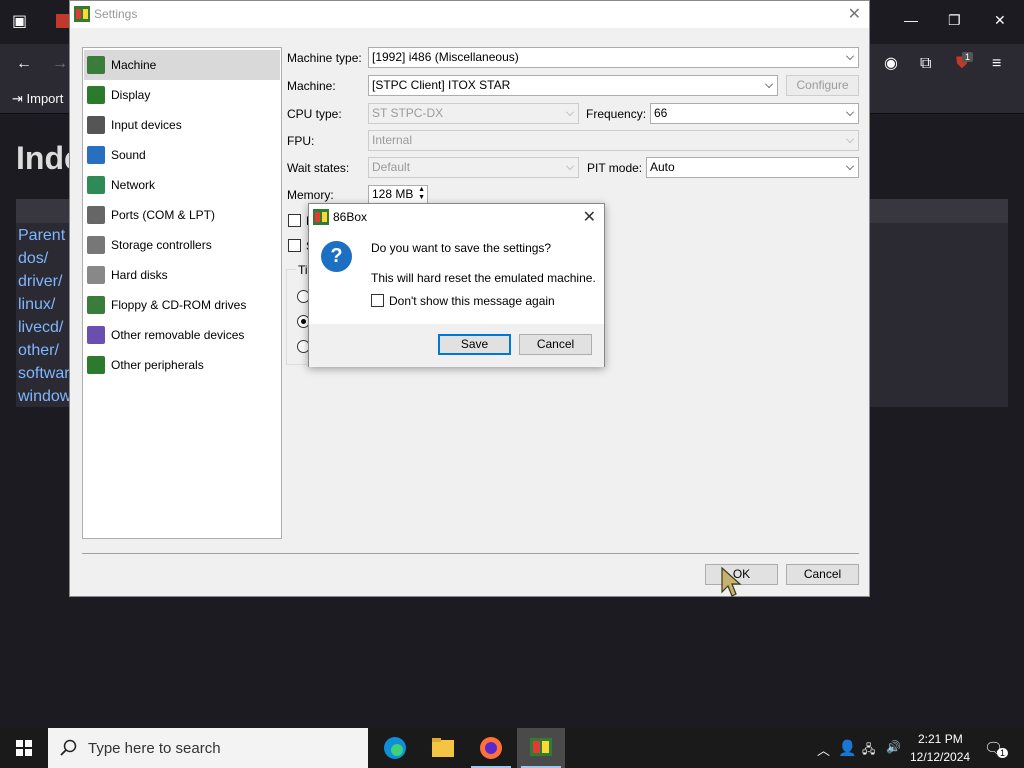  Describe the element at coordinates (822, 574) in the screenshot. I see `cancel-button: Cancel` at that location.